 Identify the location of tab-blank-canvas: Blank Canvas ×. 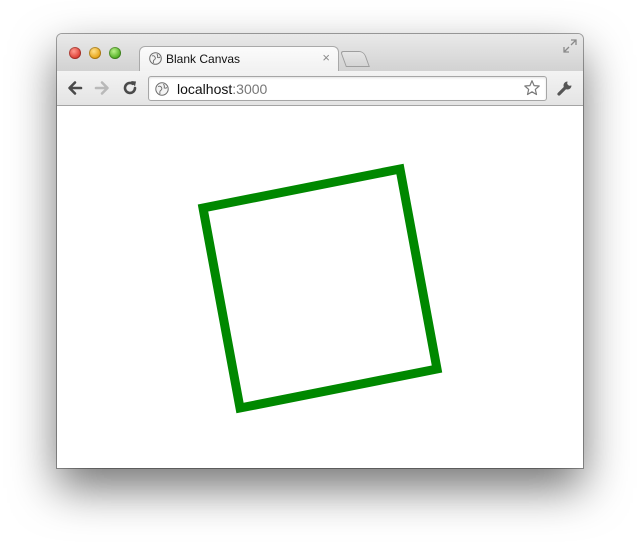
(239, 59).